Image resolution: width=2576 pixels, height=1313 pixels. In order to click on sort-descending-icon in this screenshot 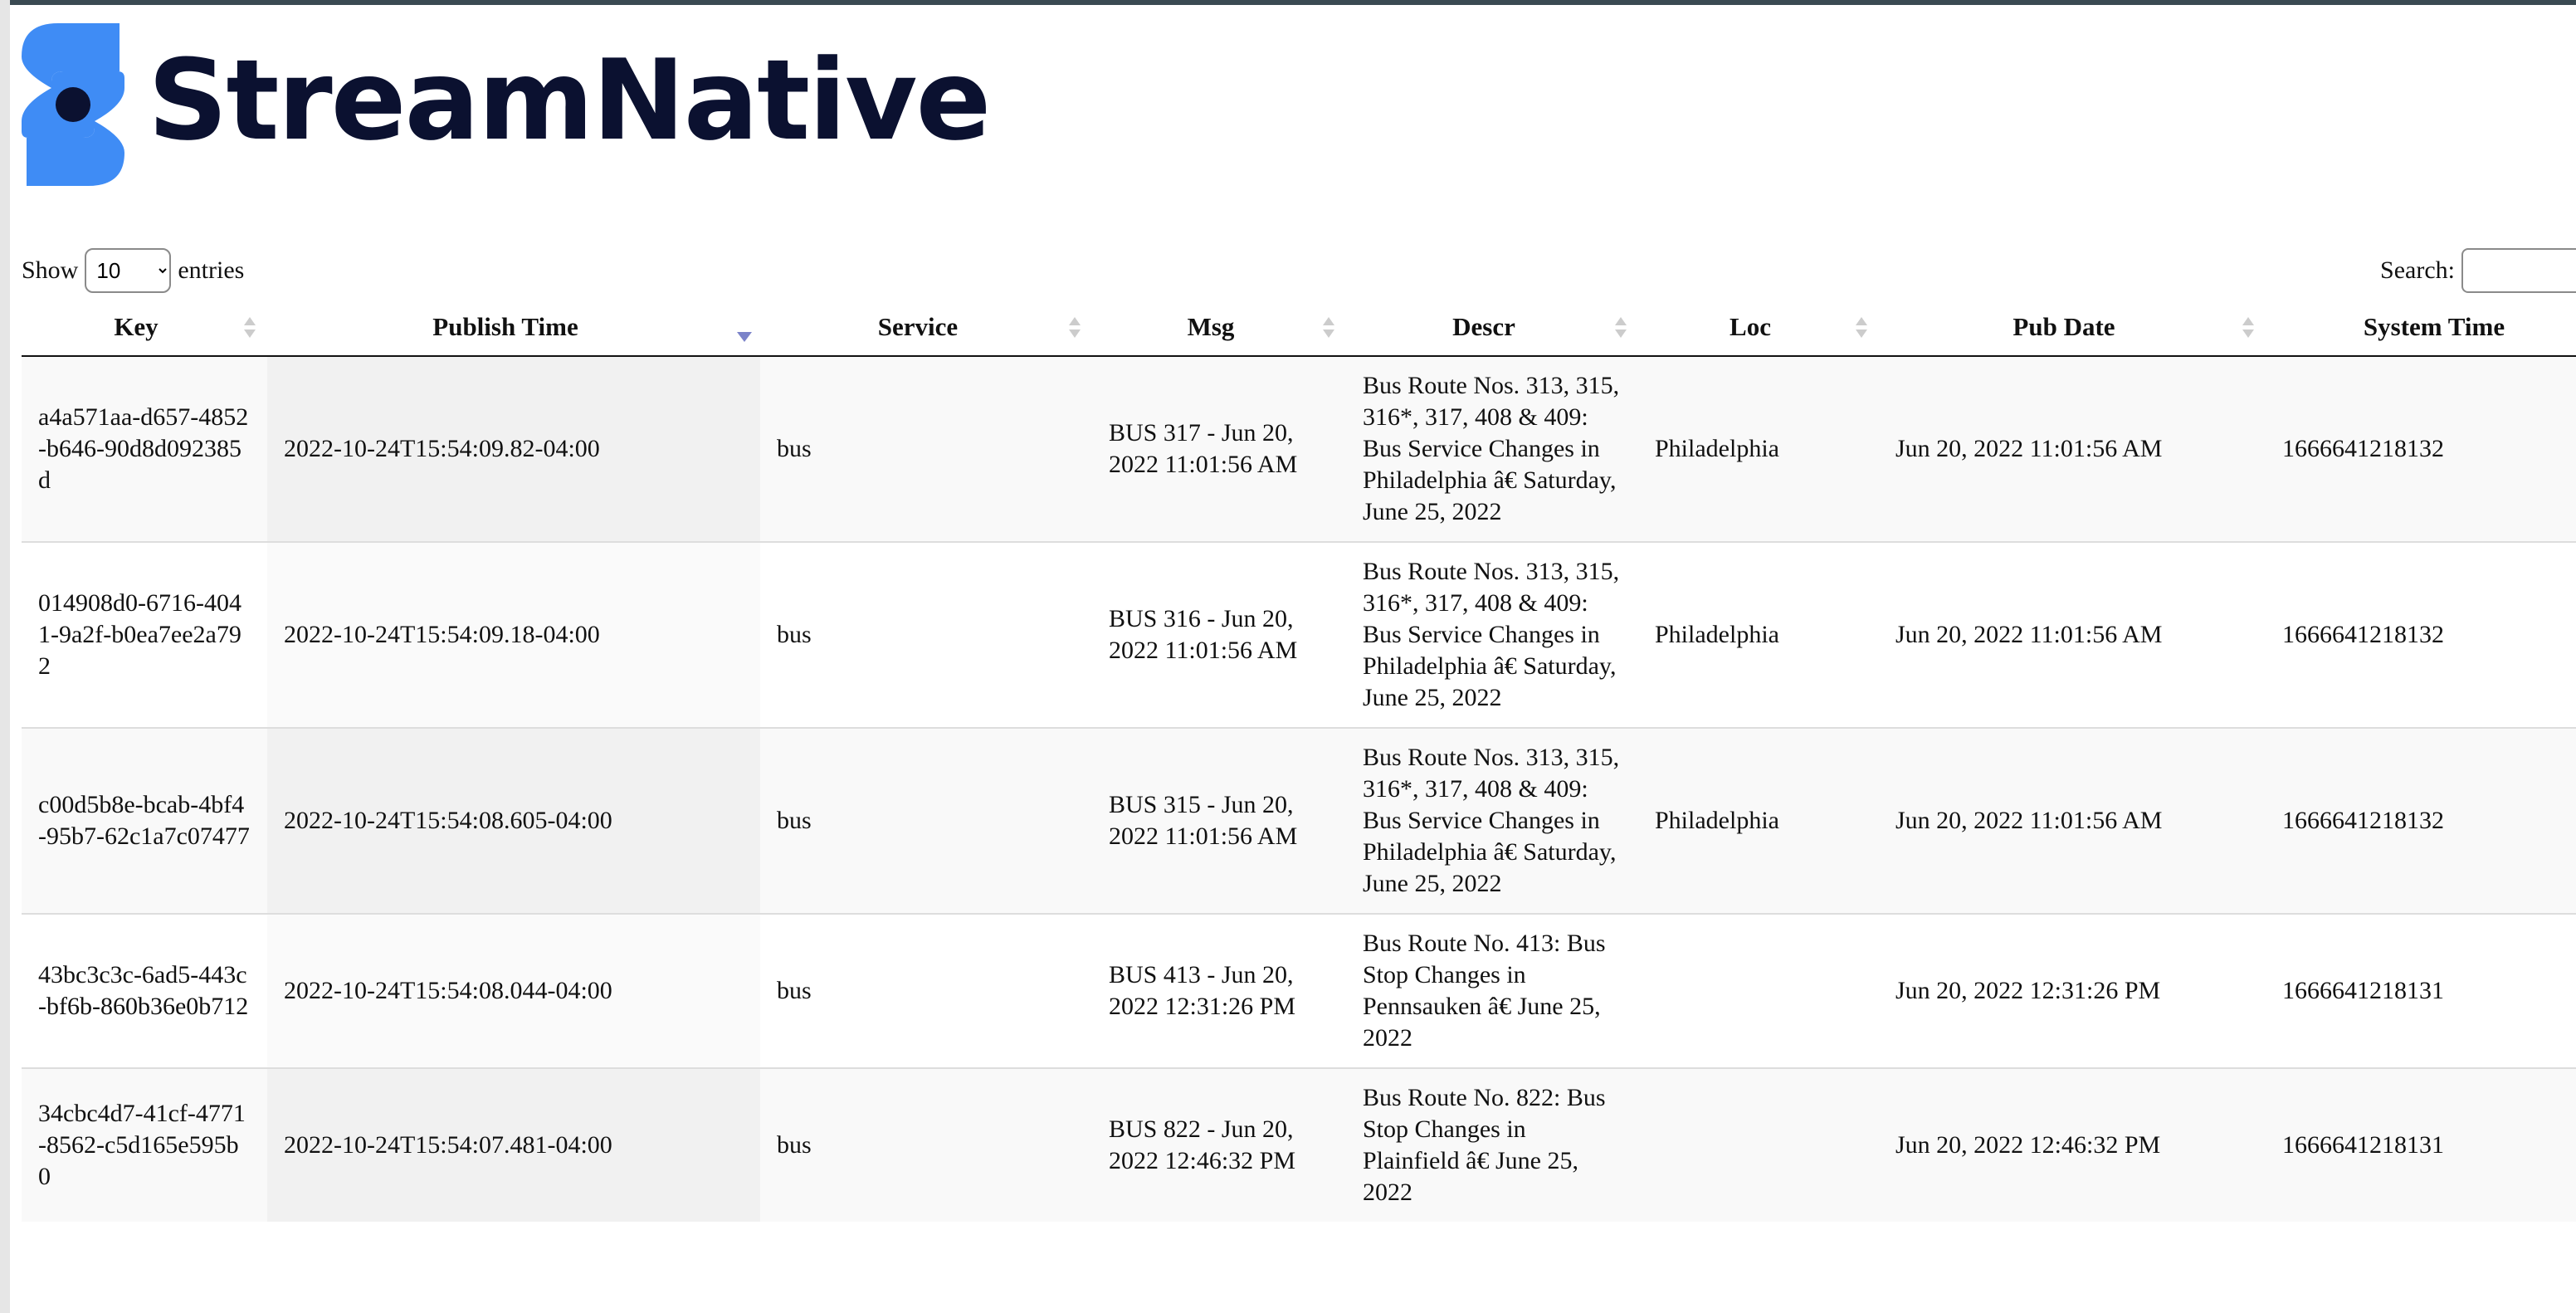, I will do `click(745, 330)`.